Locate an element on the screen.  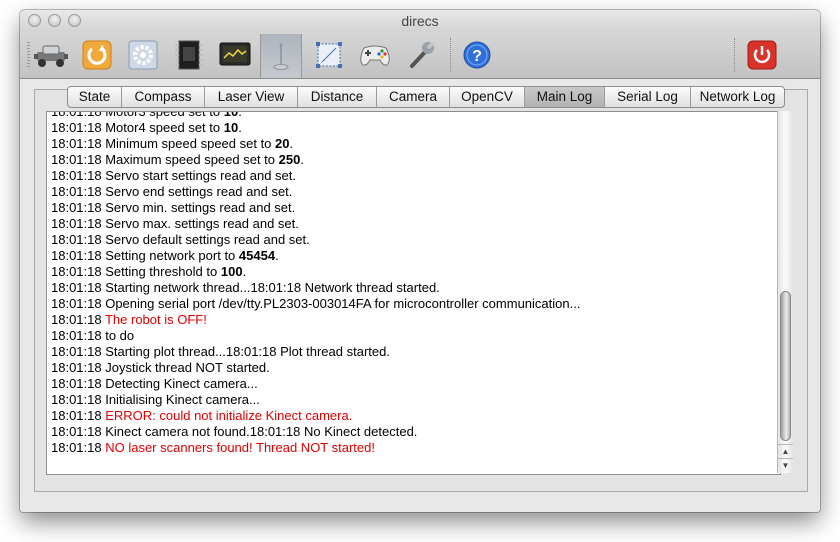
log-message: Minimum speed speed set to is located at coordinates (190, 143).